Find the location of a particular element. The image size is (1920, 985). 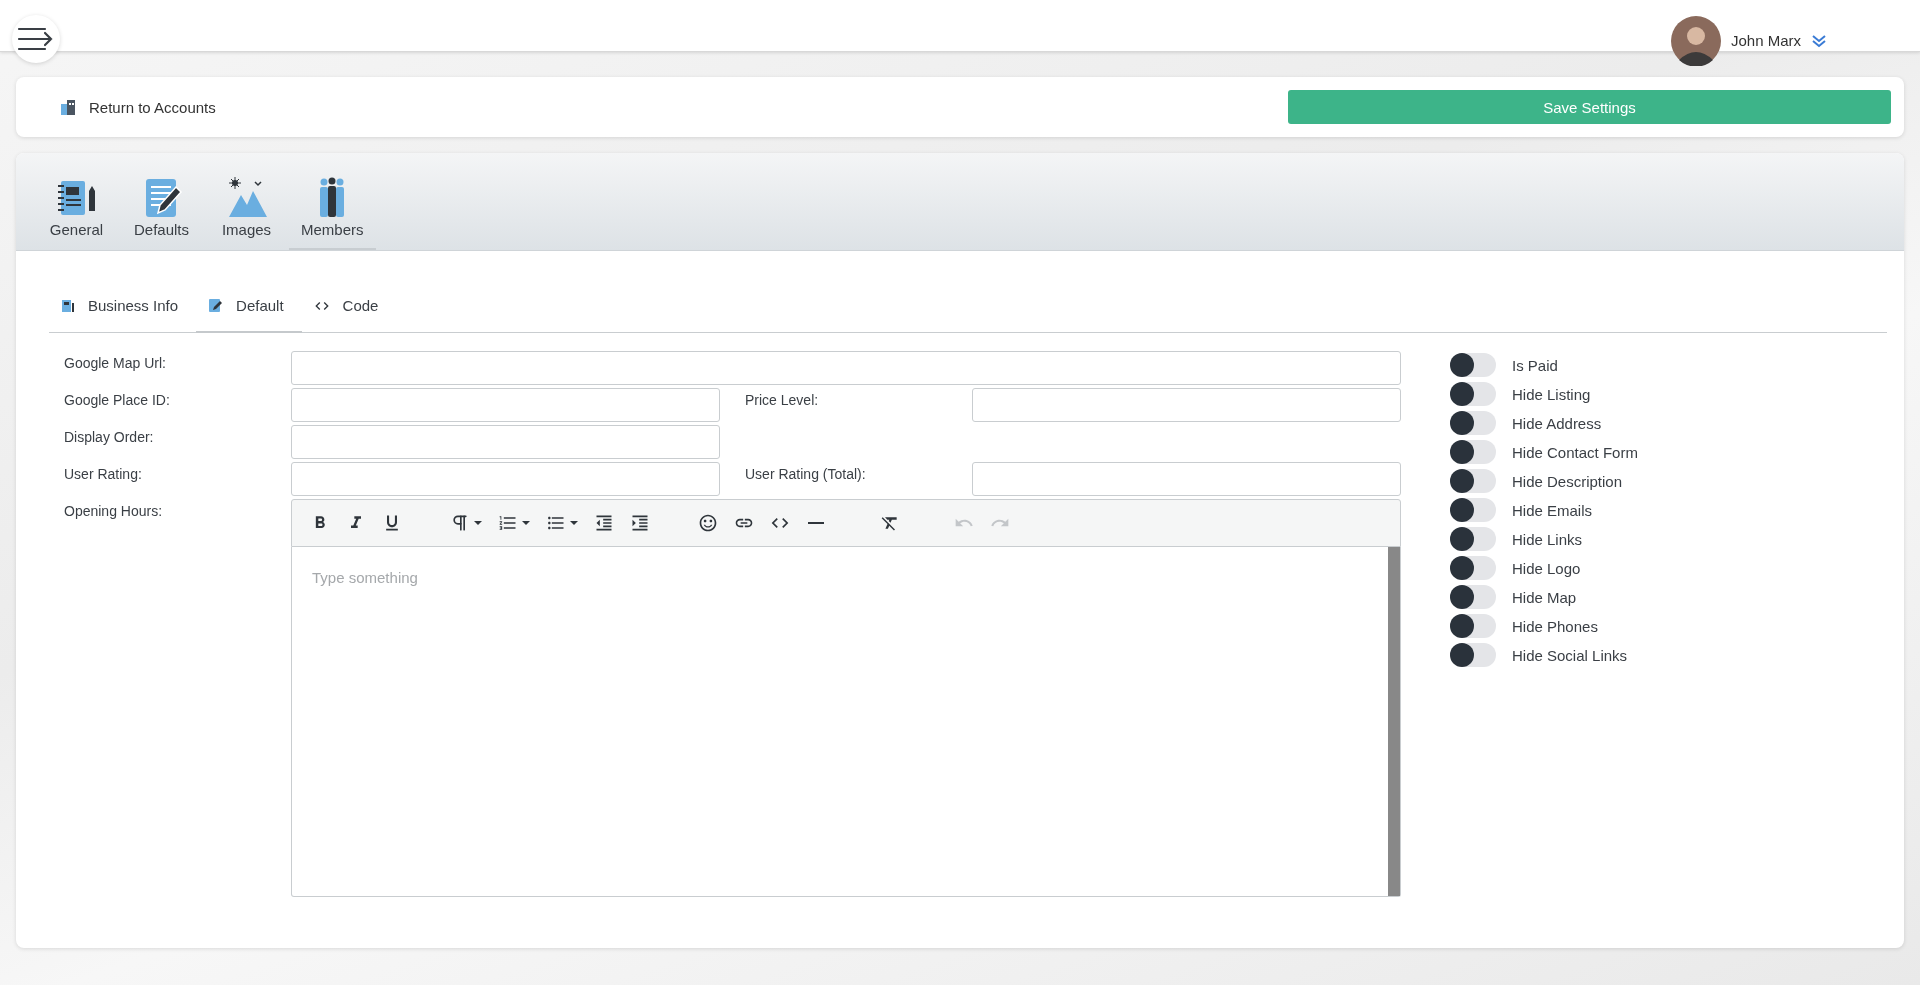

document-pencil-icon is located at coordinates (216, 305).